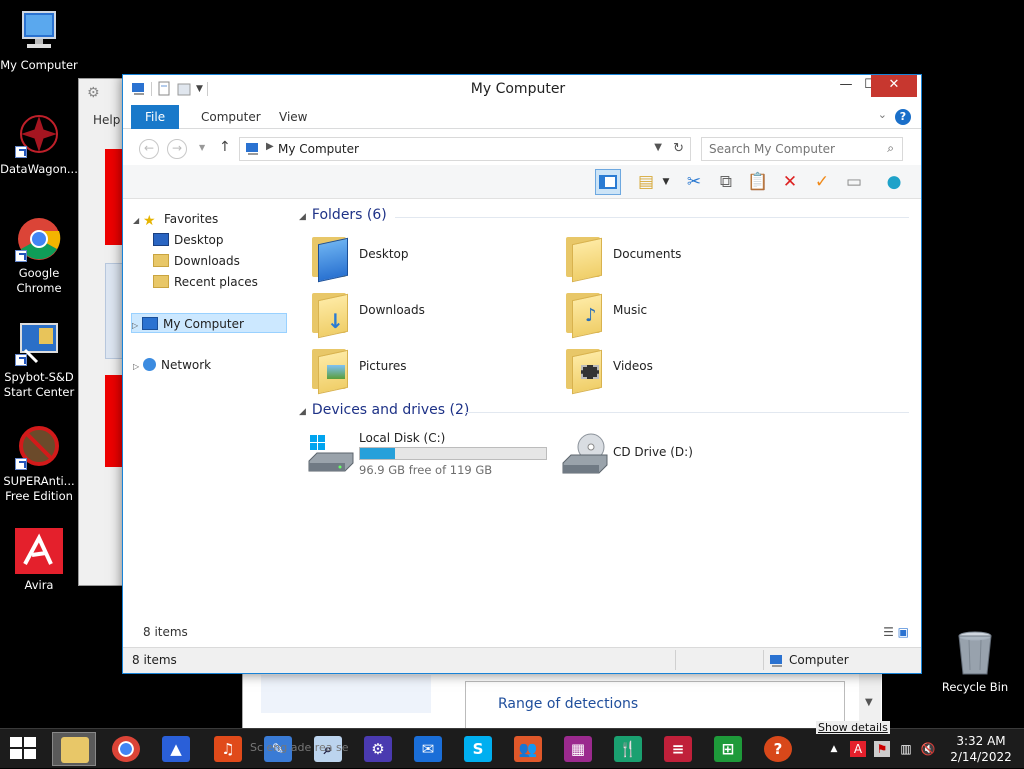 Image resolution: width=1024 pixels, height=769 pixels. Describe the element at coordinates (678, 313) in the screenshot. I see `folder-music: ♪ Music` at that location.